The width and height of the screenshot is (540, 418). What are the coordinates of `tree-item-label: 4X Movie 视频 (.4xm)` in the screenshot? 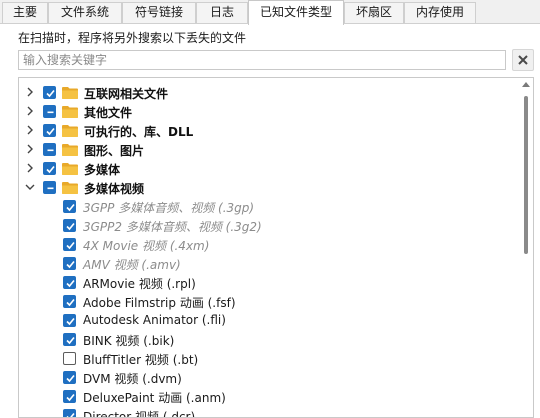 It's located at (146, 246).